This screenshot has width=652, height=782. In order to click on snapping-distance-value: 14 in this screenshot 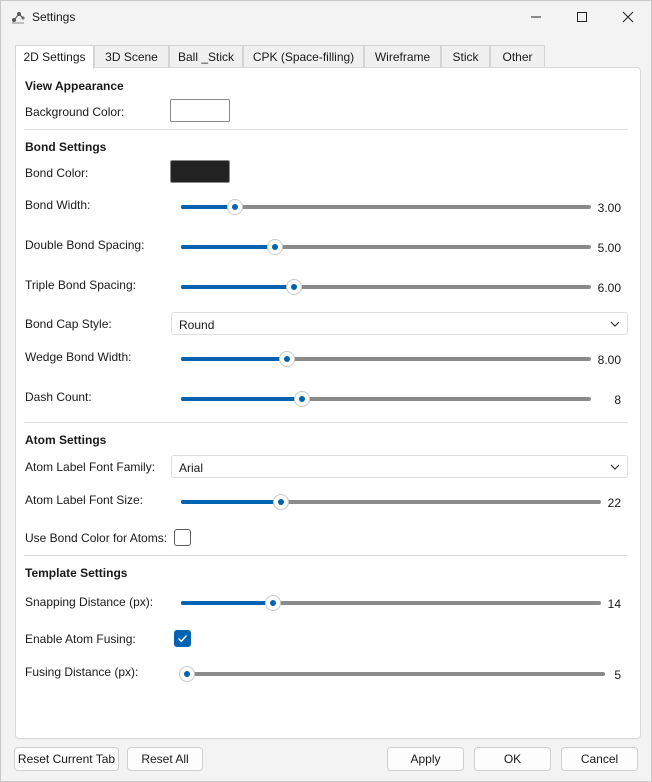, I will do `click(614, 604)`.